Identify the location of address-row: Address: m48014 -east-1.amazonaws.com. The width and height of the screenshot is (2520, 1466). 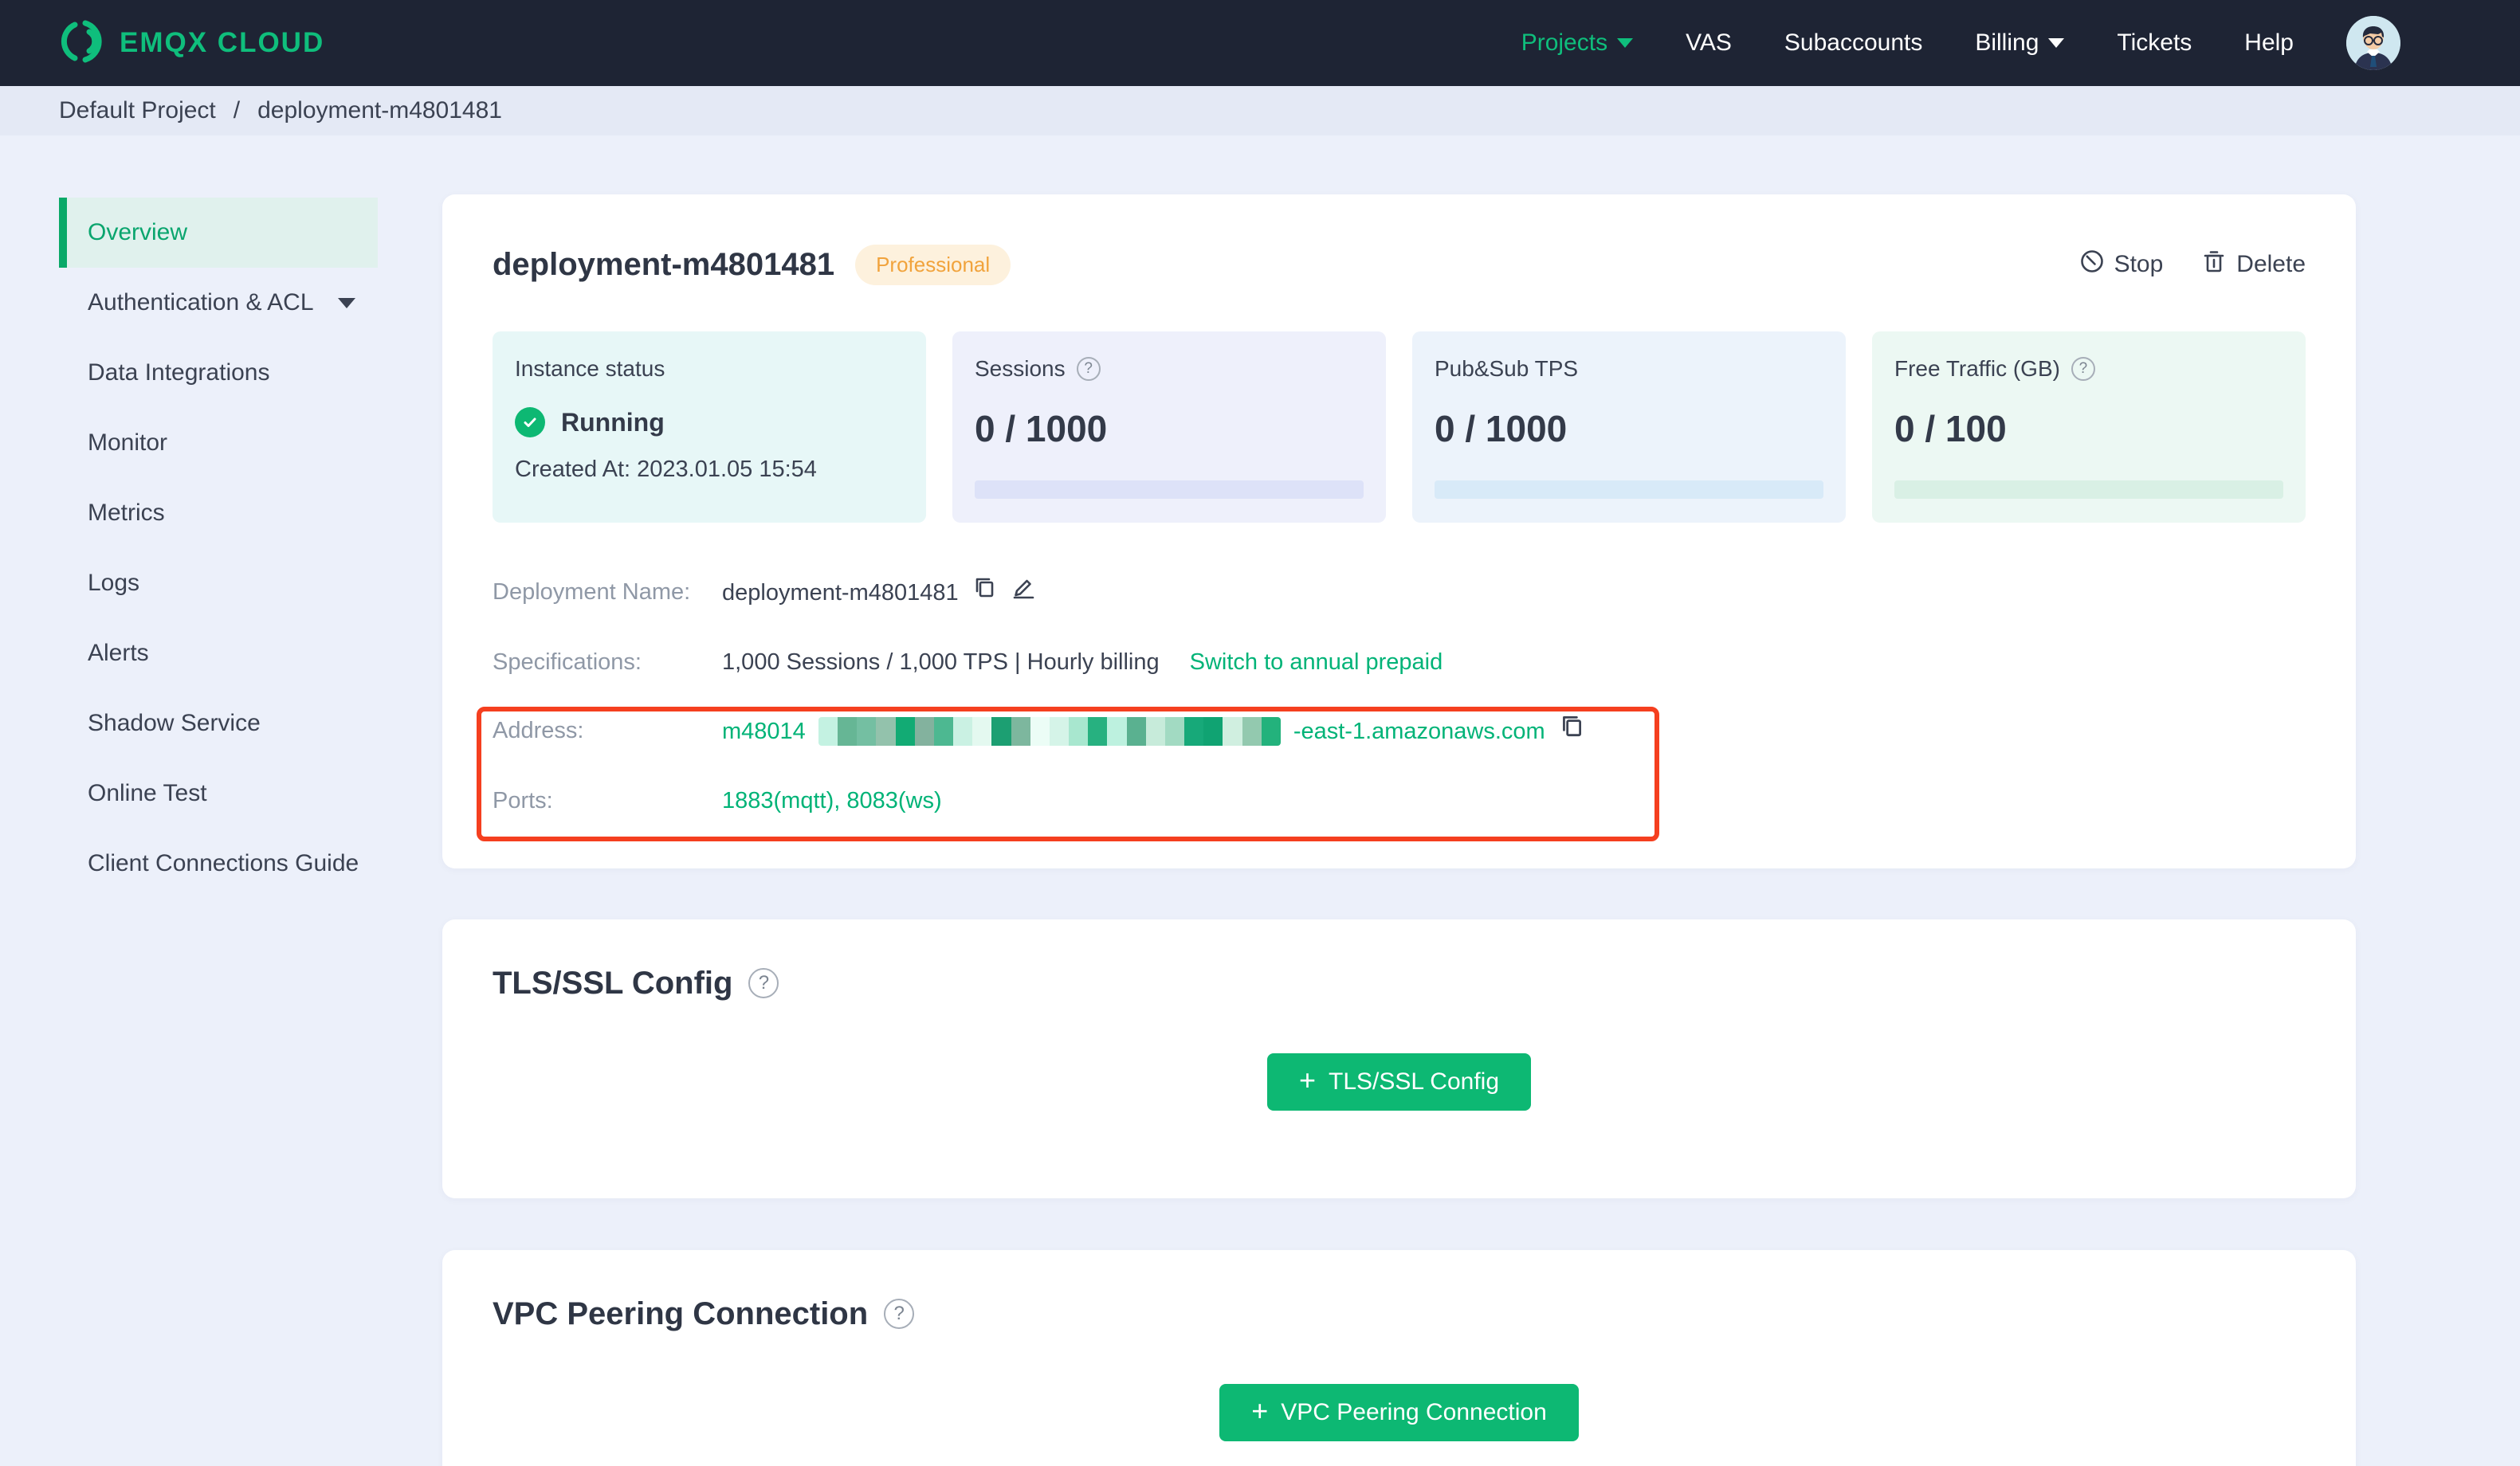
(1399, 731).